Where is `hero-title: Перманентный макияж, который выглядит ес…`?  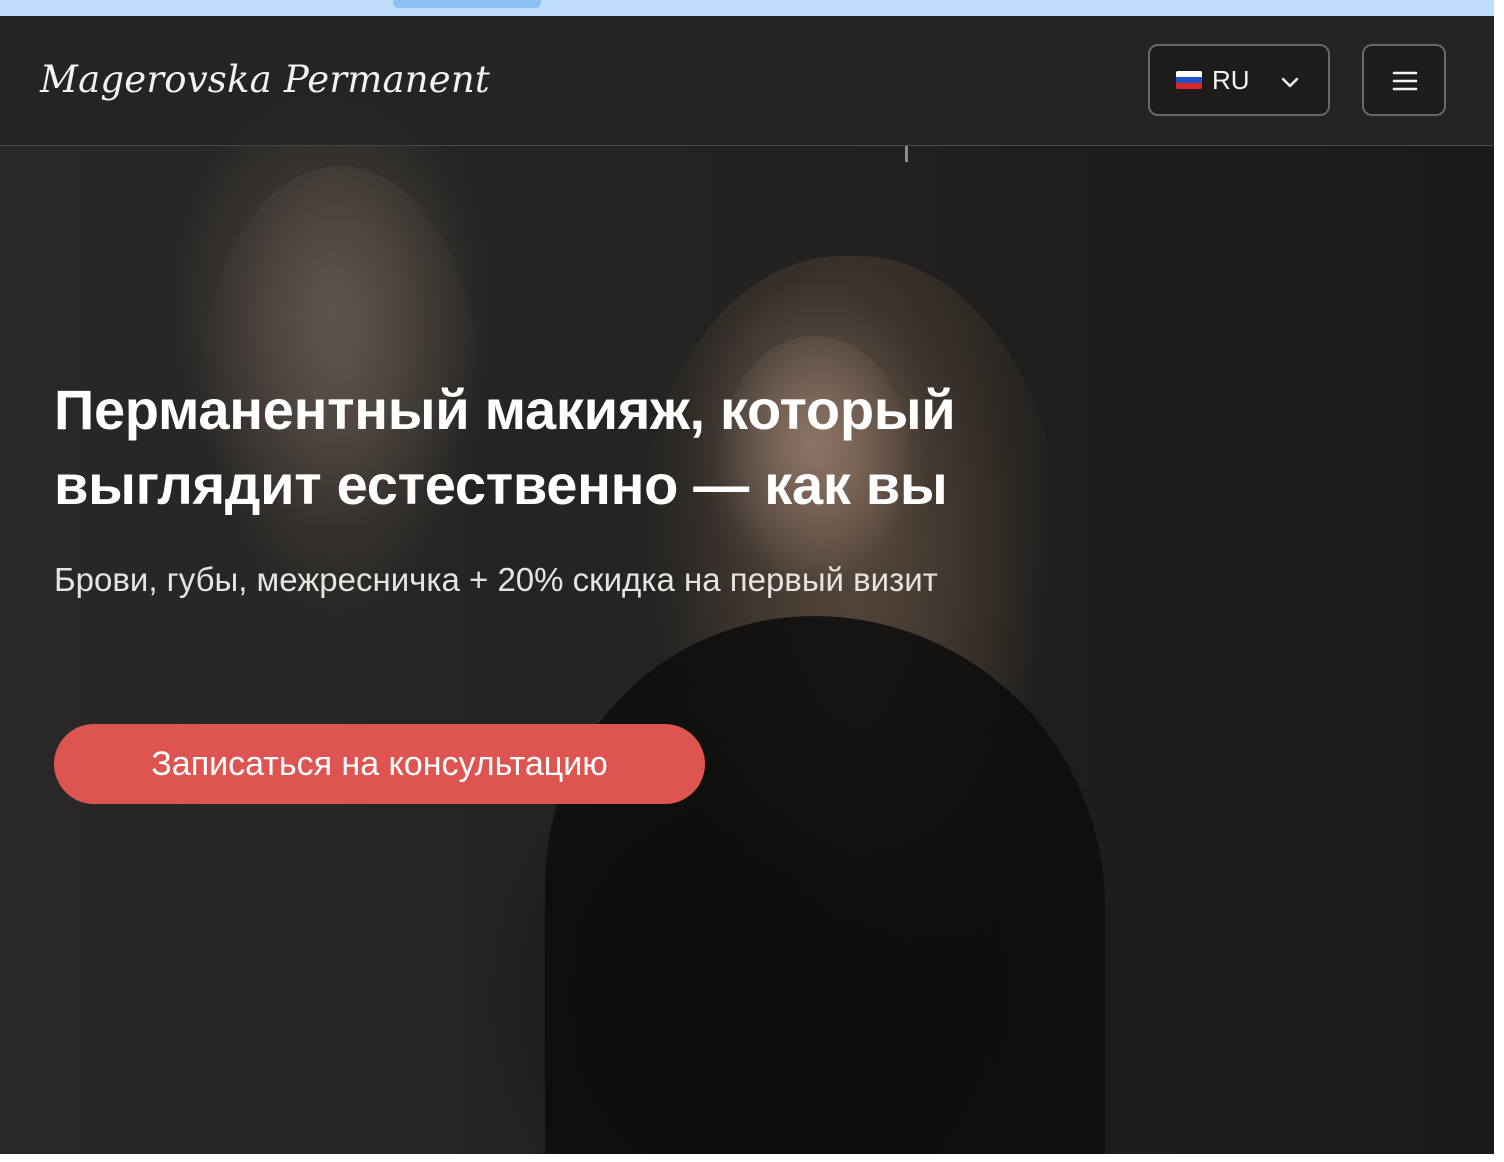 hero-title: Перманентный макияж, который выглядит ес… is located at coordinates (554, 447).